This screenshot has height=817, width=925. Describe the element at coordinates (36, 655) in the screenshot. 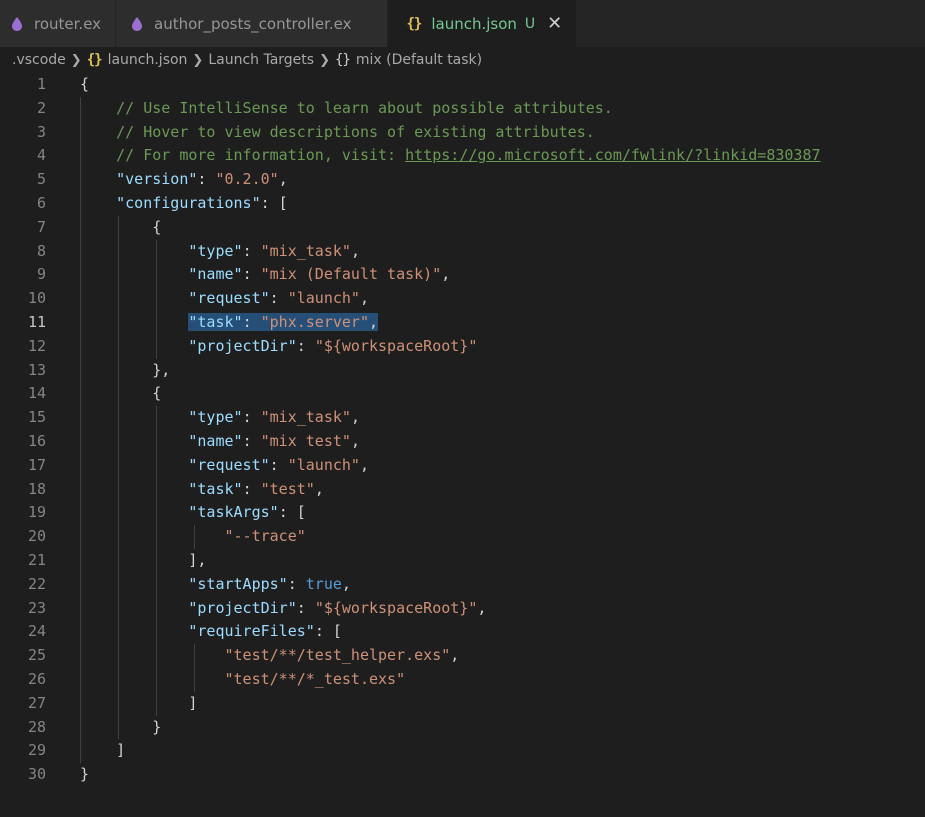

I see `line-number: 25` at that location.